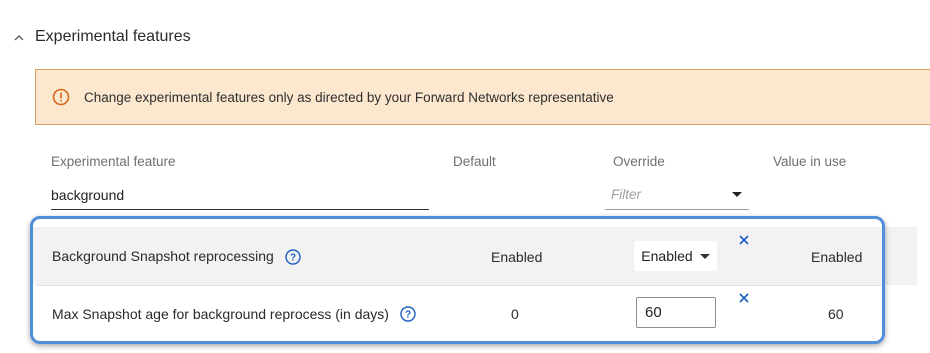  What do you see at coordinates (113, 36) in the screenshot?
I see `section-title: Experimental features` at bounding box center [113, 36].